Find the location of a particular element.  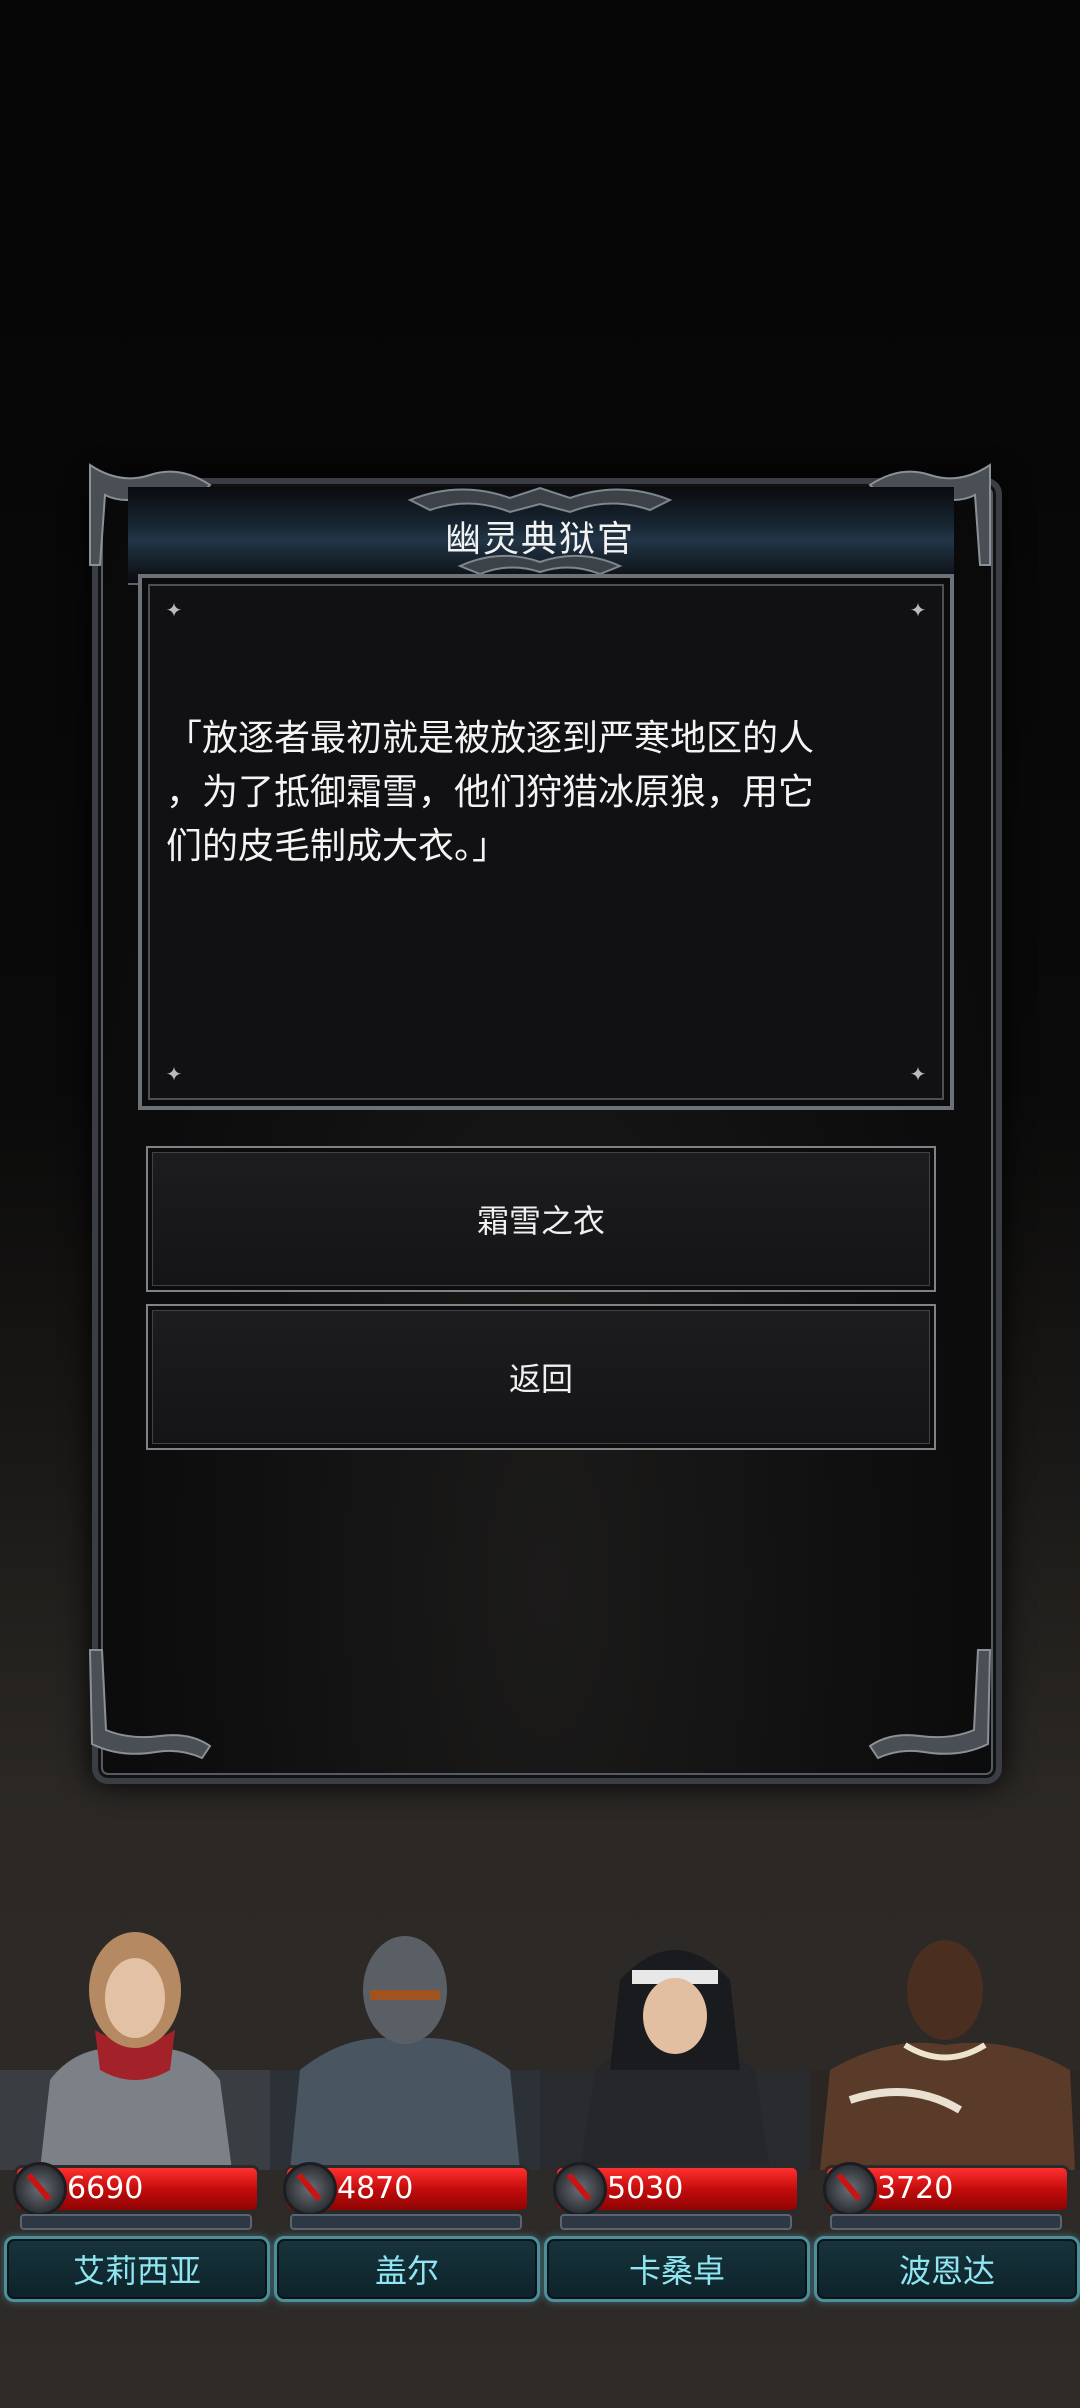

hp-bar: 5030 is located at coordinates (676, 2189).